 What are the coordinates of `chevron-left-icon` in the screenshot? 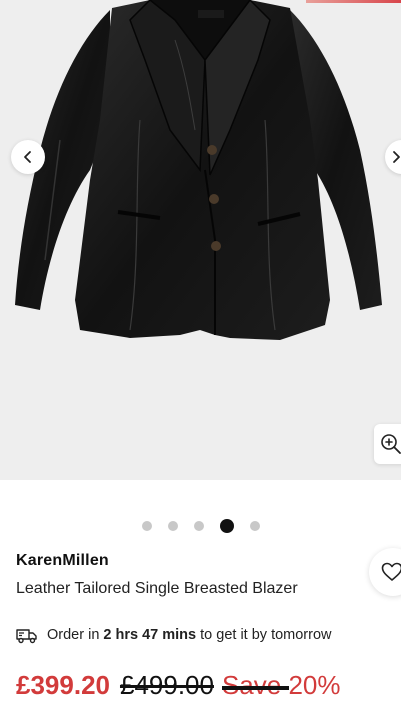 It's located at (27, 157).